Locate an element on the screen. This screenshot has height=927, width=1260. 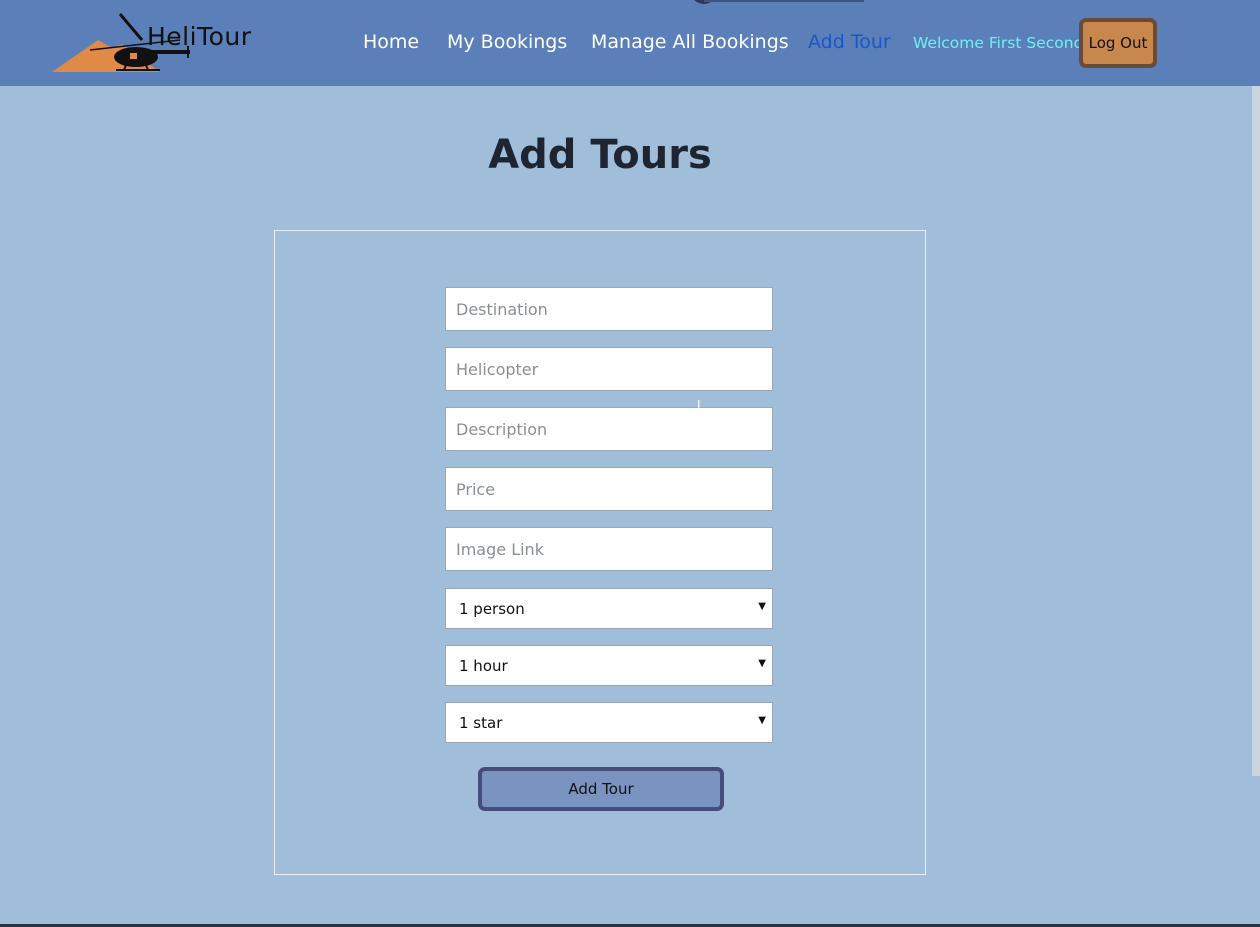
page-title: Add Tours is located at coordinates (600, 155).